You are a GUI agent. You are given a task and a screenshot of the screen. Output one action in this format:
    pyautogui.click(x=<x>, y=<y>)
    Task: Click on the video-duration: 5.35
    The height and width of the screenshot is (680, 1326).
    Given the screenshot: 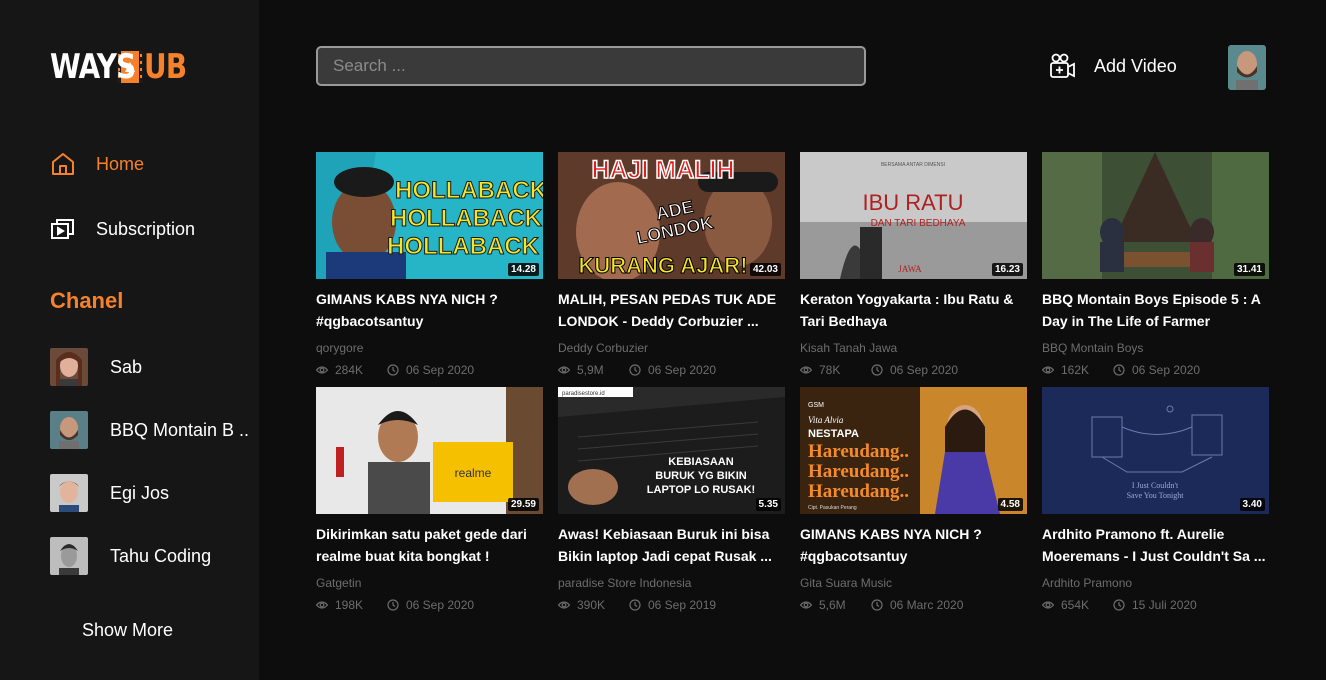 What is the action you would take?
    pyautogui.click(x=768, y=504)
    